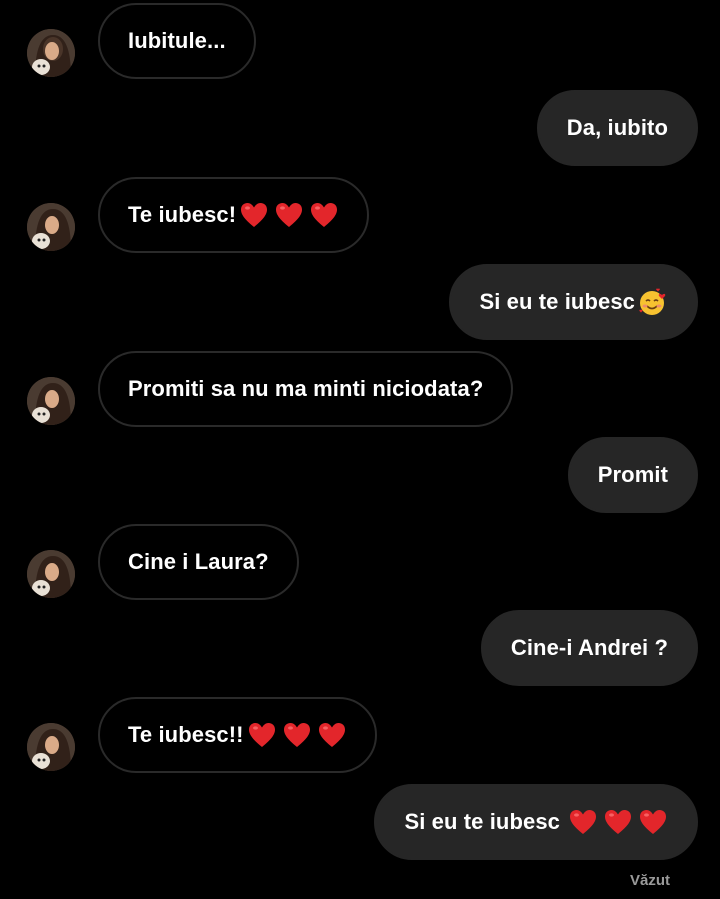  Describe the element at coordinates (360, 475) in the screenshot. I see `message-row: Promit` at that location.